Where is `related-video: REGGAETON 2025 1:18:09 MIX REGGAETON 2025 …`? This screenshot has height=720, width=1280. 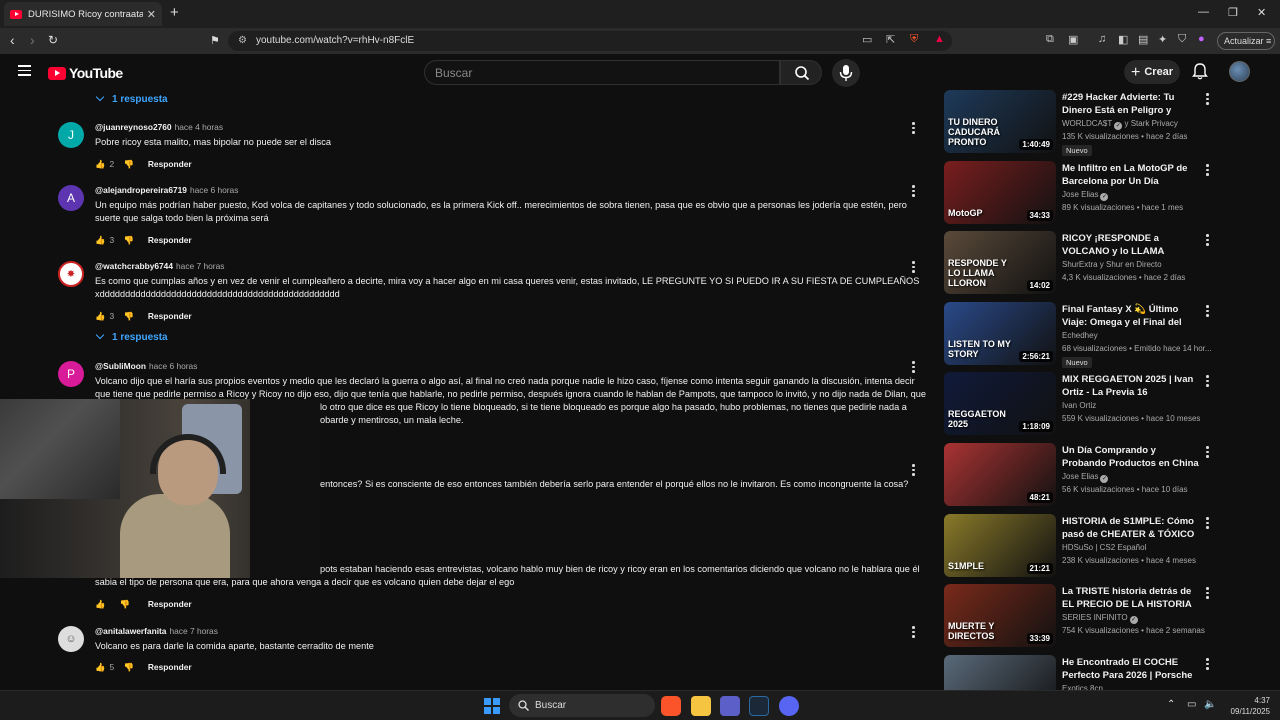
related-video: REGGAETON 2025 1:18:09 MIX REGGAETON 2025 … is located at coordinates (1112, 405).